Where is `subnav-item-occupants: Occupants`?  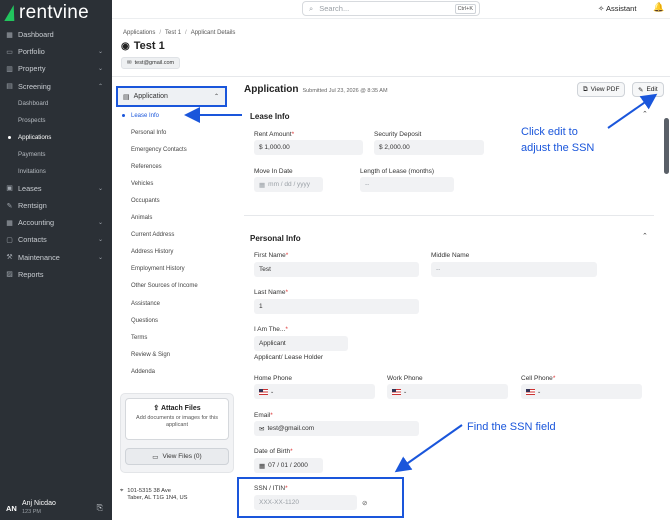
subnav-item-occupants: Occupants is located at coordinates (172, 200).